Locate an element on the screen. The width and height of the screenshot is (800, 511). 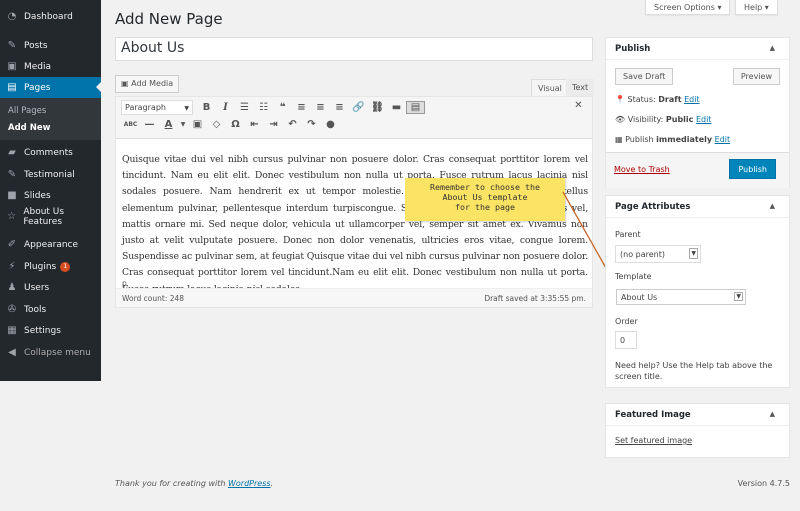
order-label: Order is located at coordinates (626, 321).